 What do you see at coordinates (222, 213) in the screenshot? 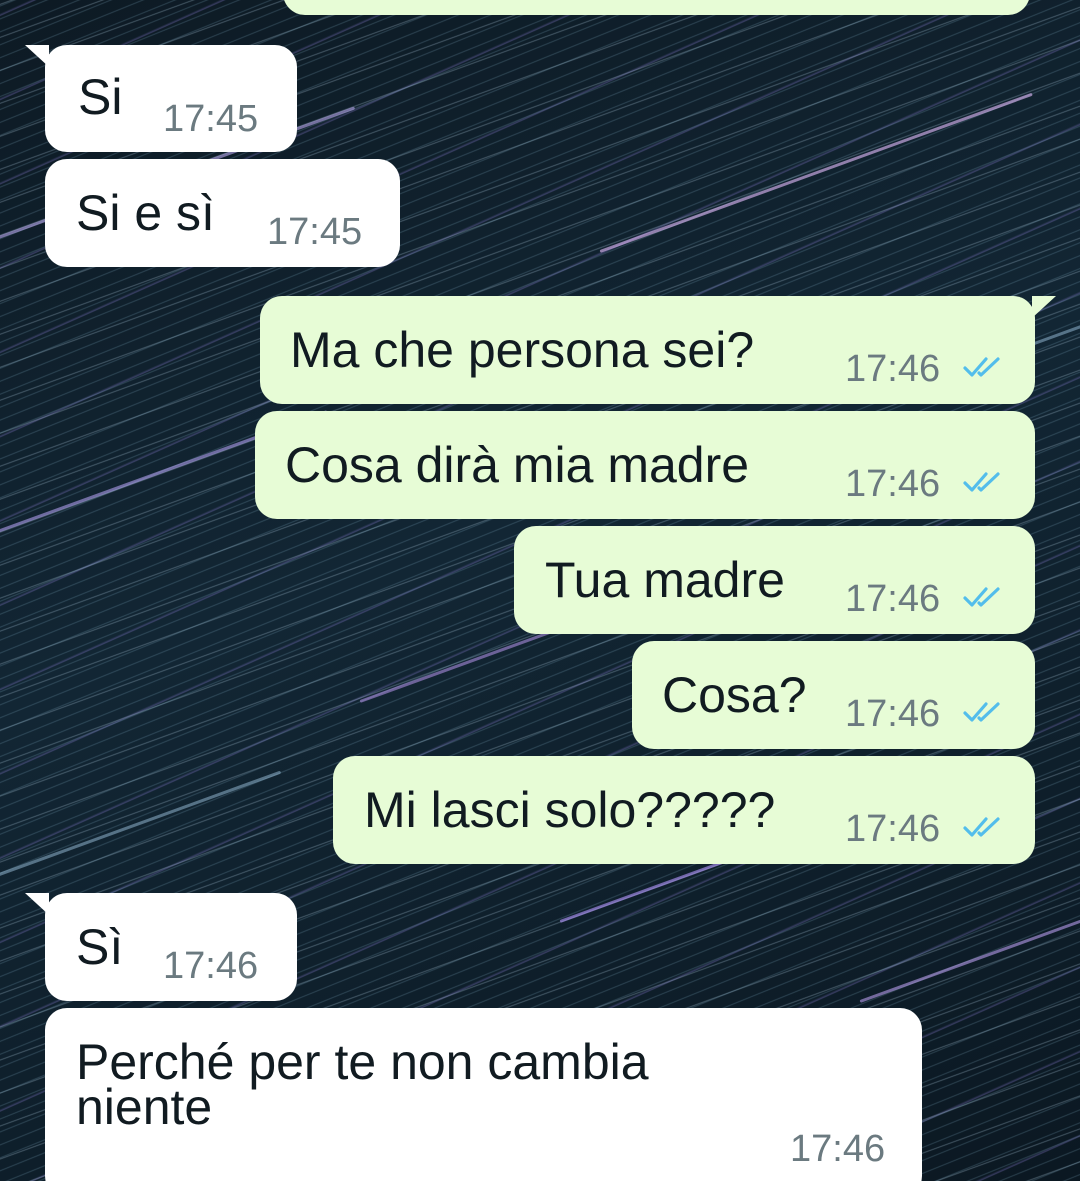
I see `incoming-message-bubble: Si e sì 17:45` at bounding box center [222, 213].